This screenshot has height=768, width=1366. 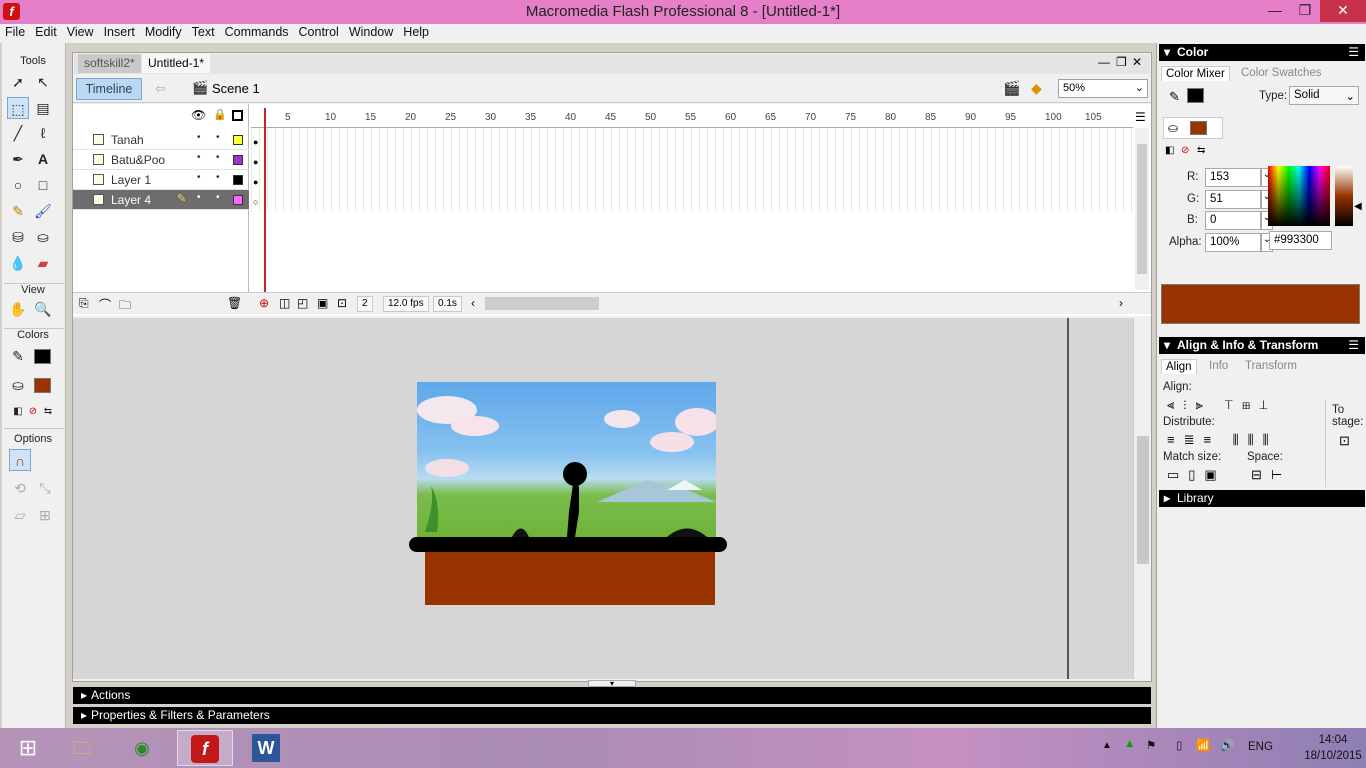 I want to click on network-alert-icon: ▲, so click(x=1129, y=744).